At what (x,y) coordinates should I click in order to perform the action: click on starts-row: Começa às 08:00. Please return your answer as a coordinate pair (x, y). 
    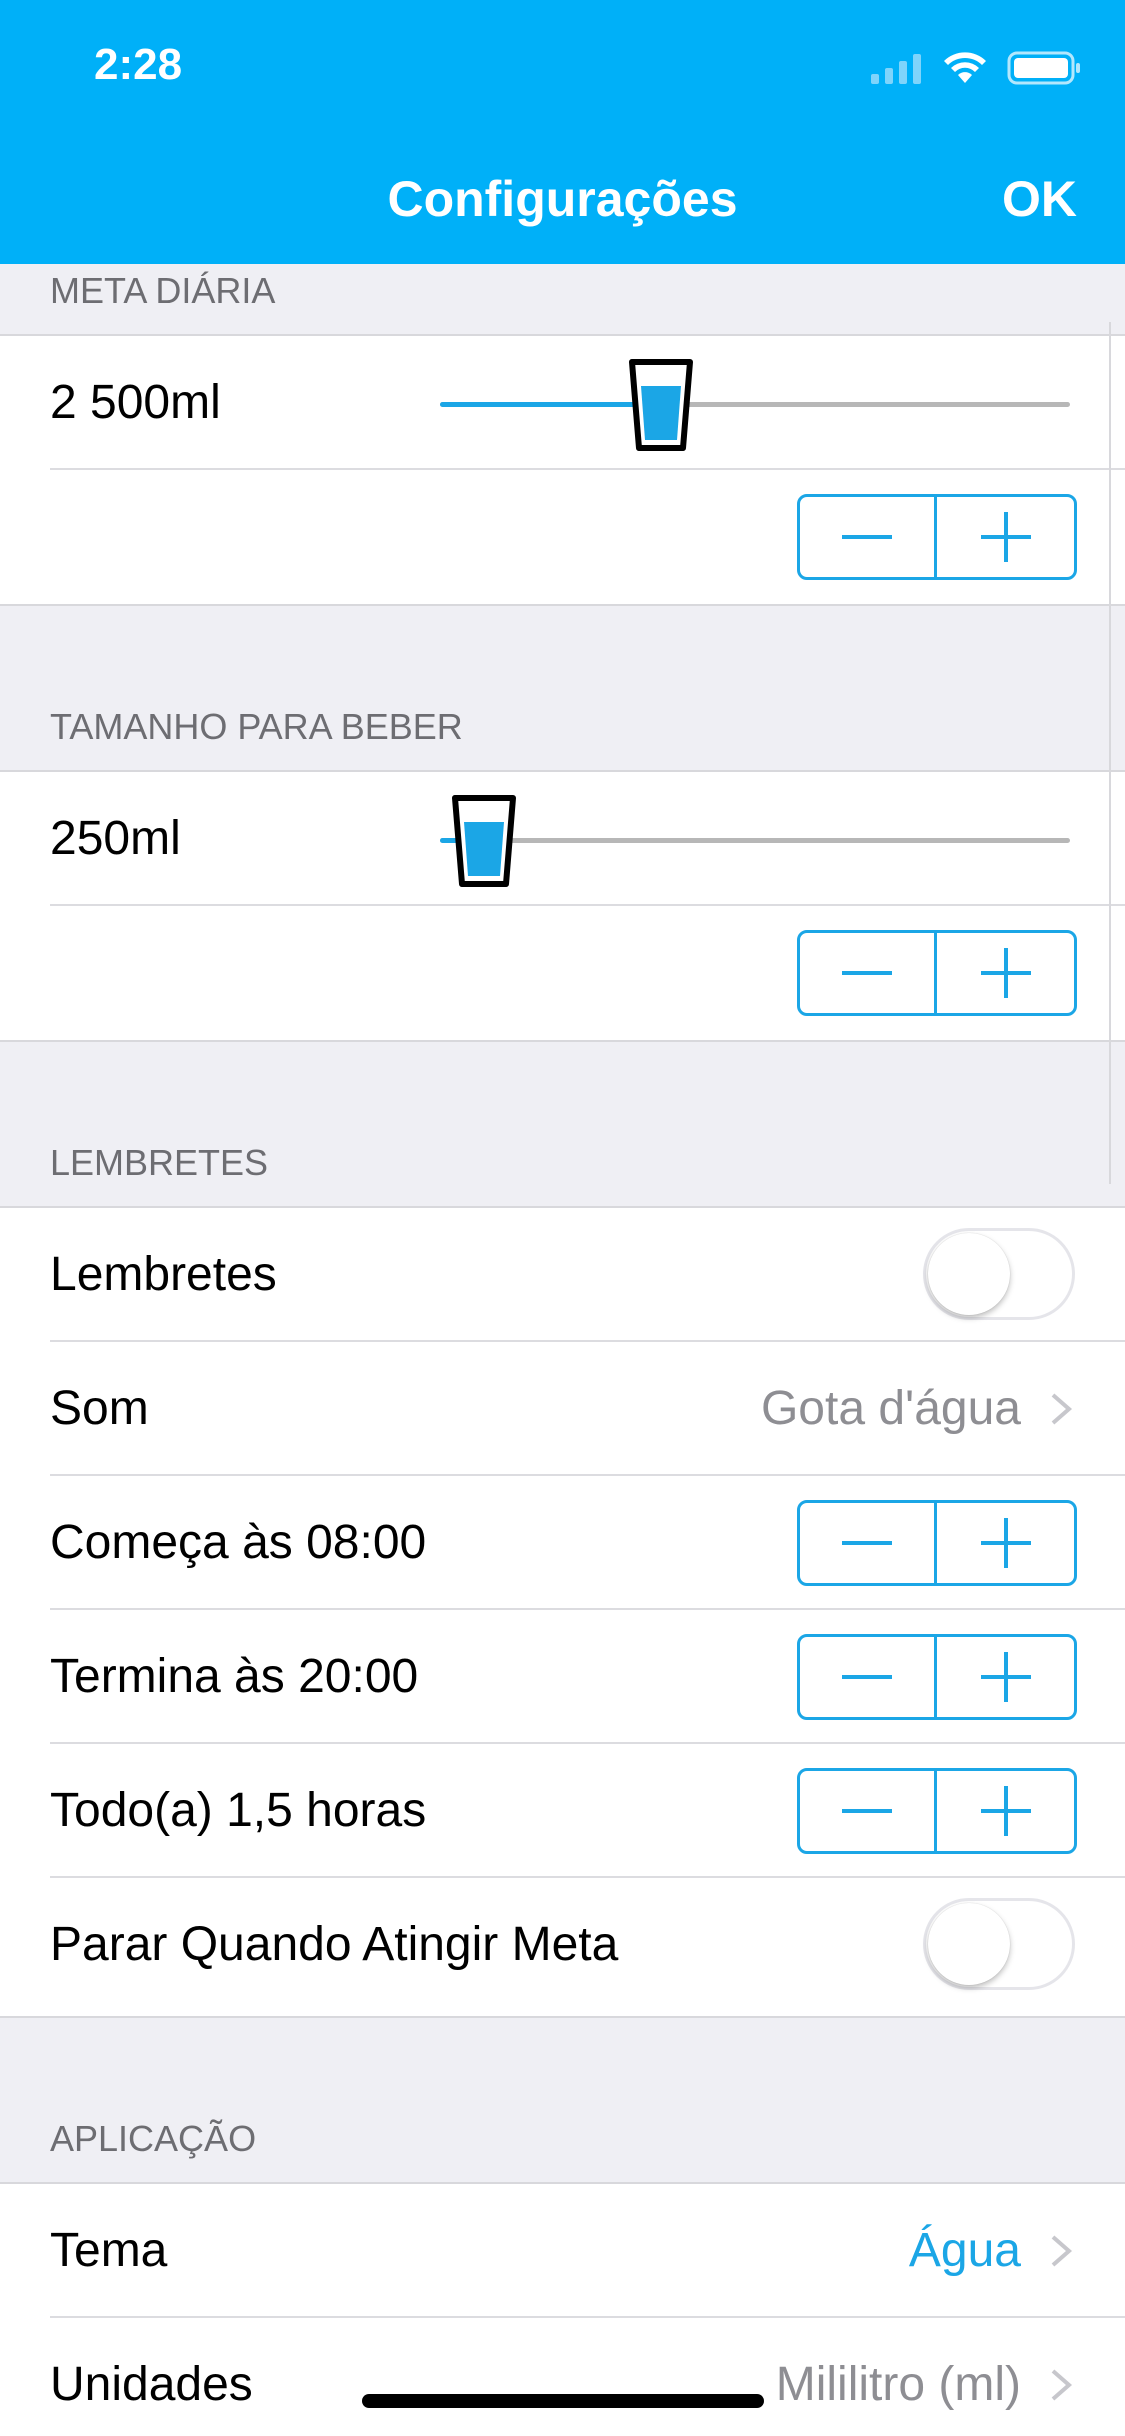
    Looking at the image, I should click on (562, 1543).